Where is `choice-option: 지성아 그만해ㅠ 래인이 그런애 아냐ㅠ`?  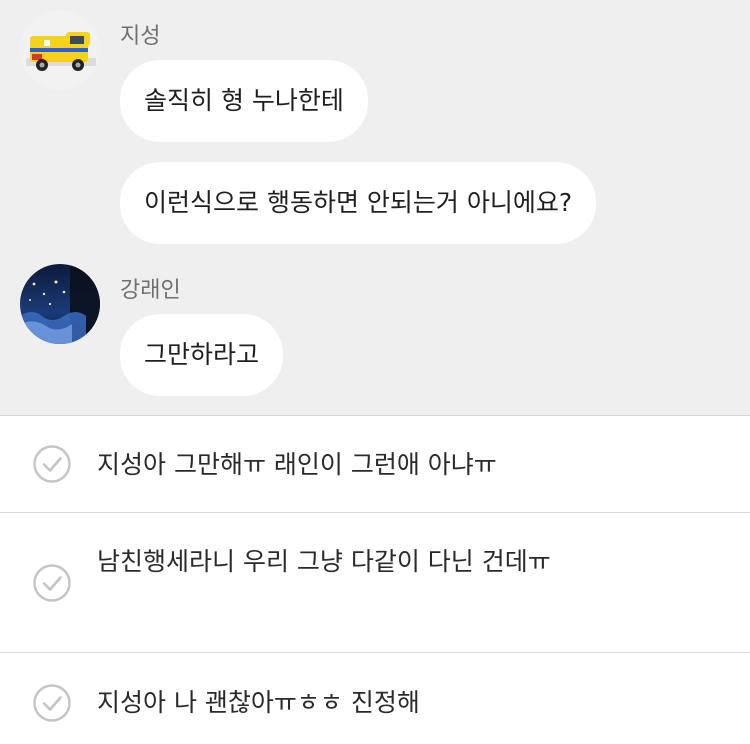 choice-option: 지성아 그만해ㅠ 래인이 그런애 아냐ㅠ is located at coordinates (375, 463).